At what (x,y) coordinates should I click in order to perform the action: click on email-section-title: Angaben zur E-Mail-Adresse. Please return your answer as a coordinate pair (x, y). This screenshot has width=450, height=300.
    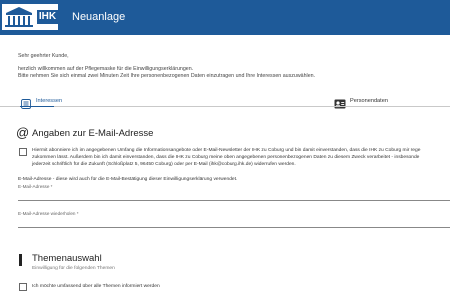
    Looking at the image, I should click on (93, 133).